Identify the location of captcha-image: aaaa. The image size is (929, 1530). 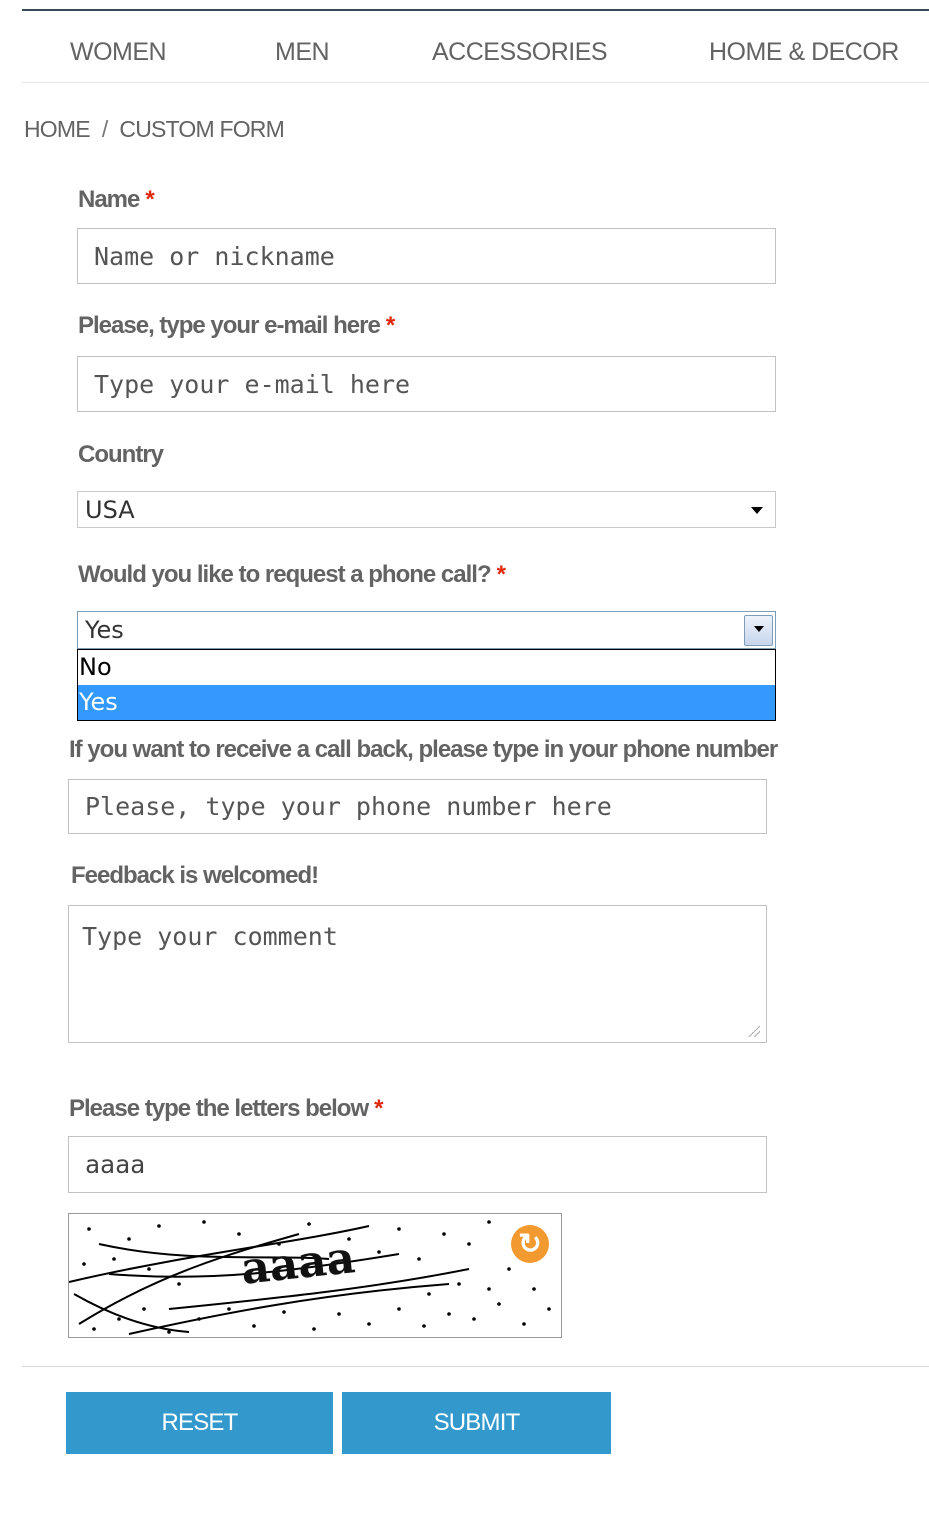
(315, 1275).